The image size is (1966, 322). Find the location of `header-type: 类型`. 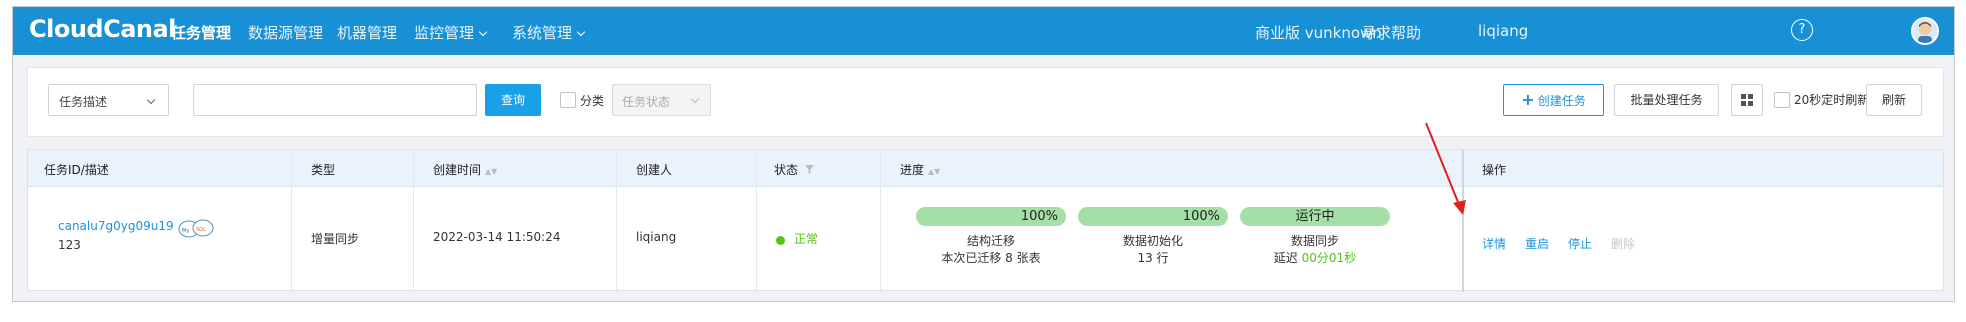

header-type: 类型 is located at coordinates (323, 170).